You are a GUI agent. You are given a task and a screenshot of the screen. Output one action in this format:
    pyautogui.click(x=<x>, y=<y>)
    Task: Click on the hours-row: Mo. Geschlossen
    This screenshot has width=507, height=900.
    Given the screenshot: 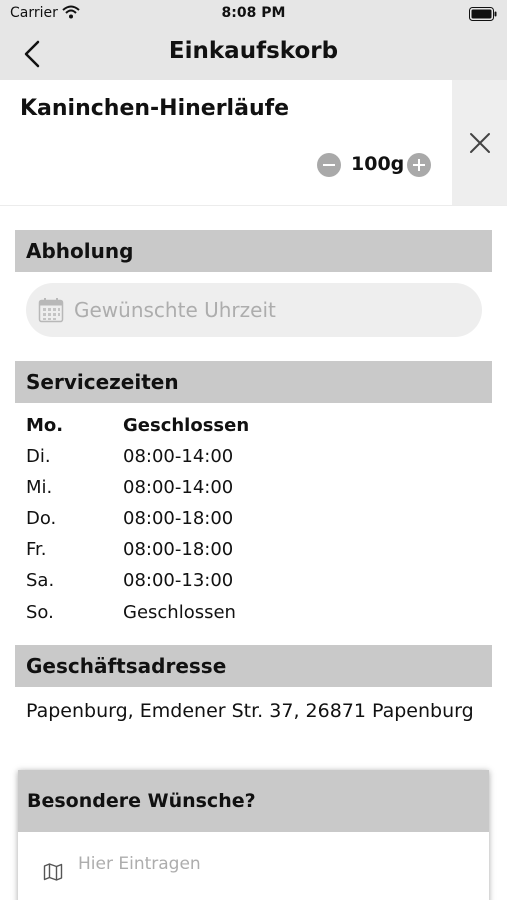 What is the action you would take?
    pyautogui.click(x=226, y=429)
    